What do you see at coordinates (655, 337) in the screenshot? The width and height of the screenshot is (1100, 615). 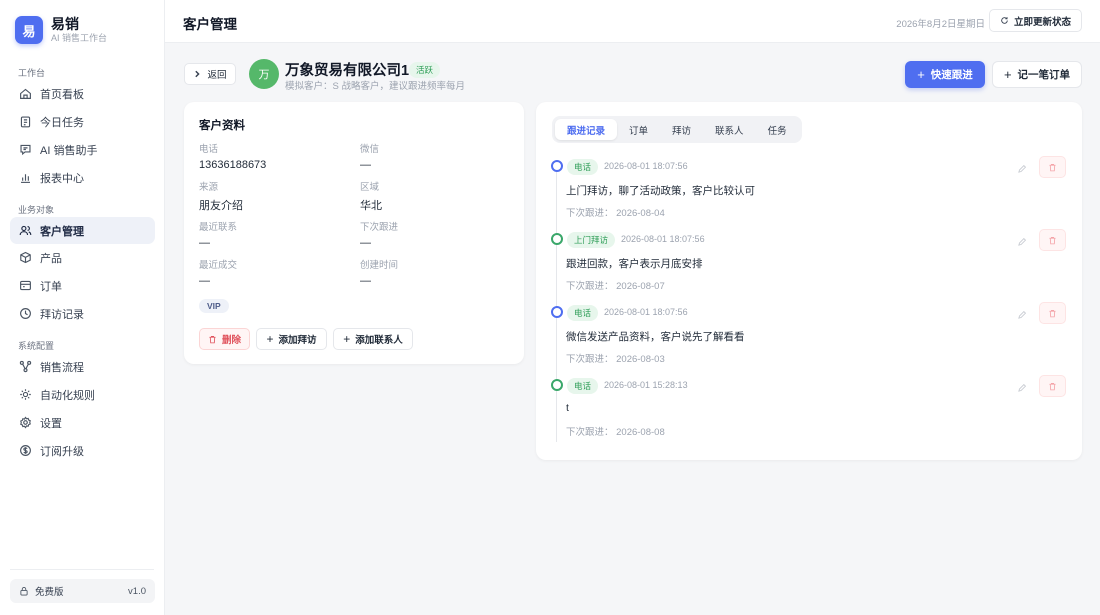 I see `activity-content: 微信发送产品资料，客户说先了解看看` at bounding box center [655, 337].